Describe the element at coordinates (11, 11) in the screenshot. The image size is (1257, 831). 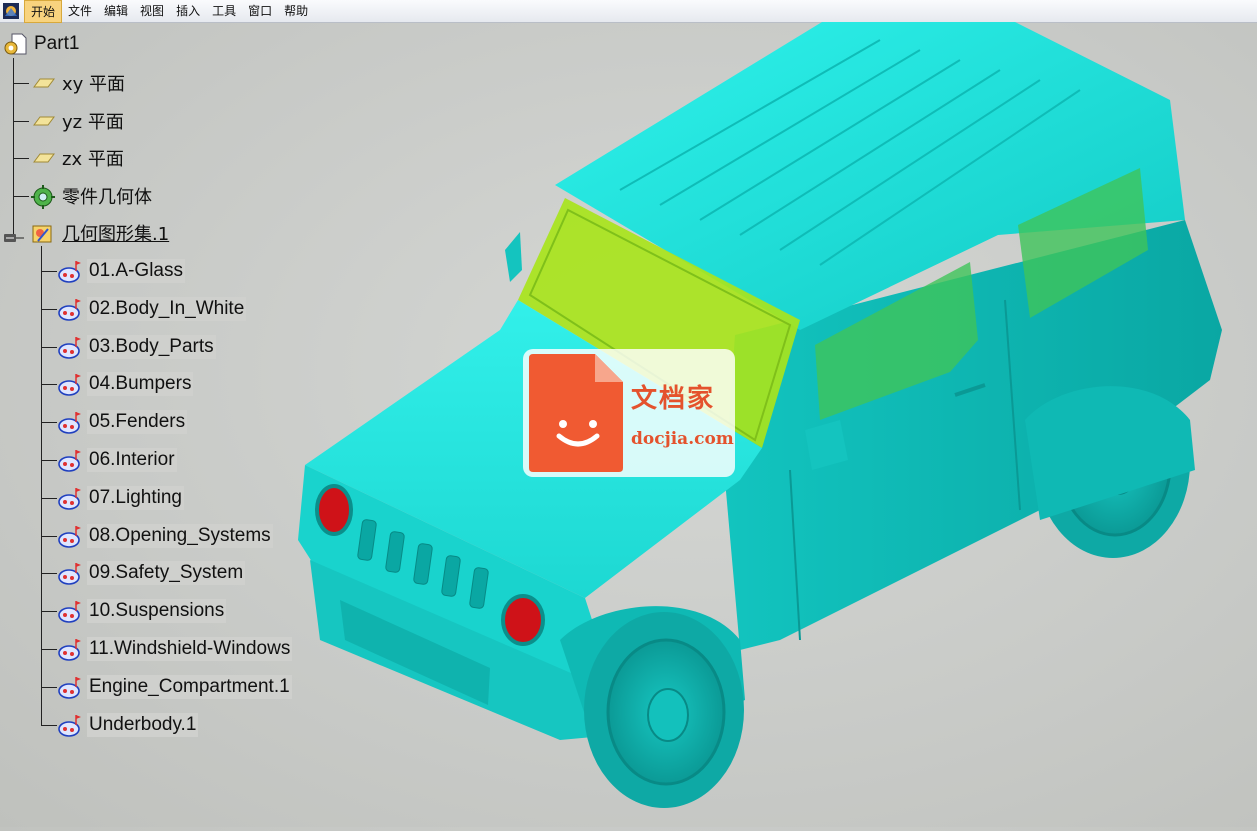
I see `catia-logo-icon` at that location.